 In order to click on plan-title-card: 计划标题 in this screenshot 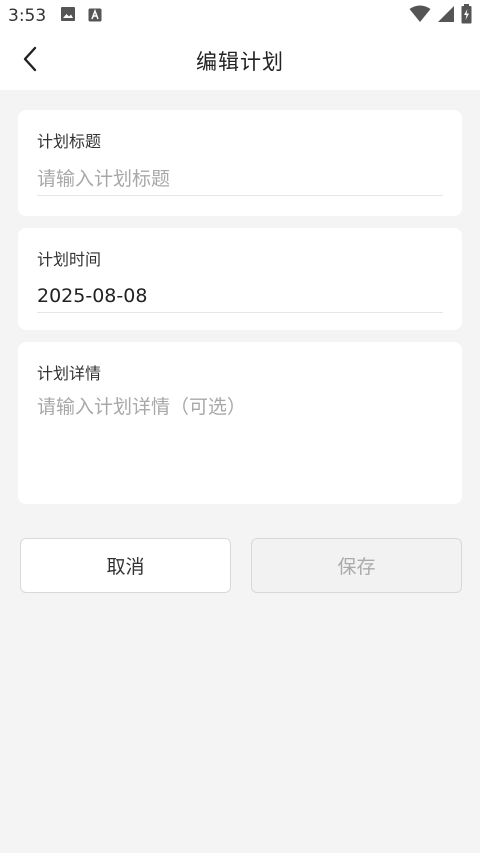, I will do `click(240, 163)`.